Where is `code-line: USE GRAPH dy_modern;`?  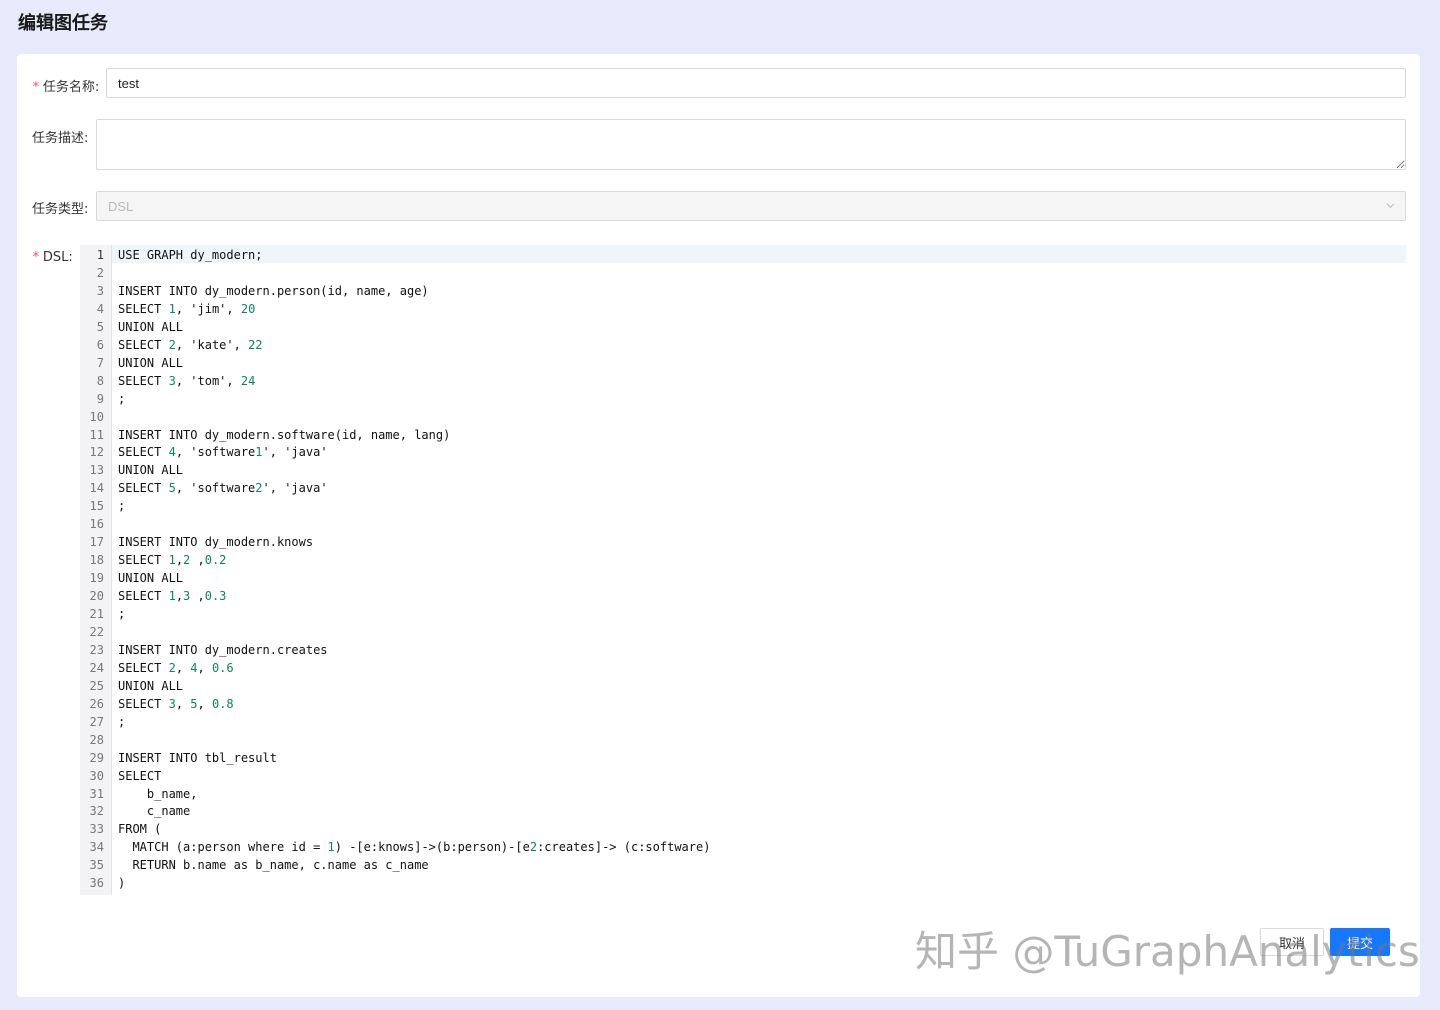
code-line: USE GRAPH dy_modern; is located at coordinates (190, 255).